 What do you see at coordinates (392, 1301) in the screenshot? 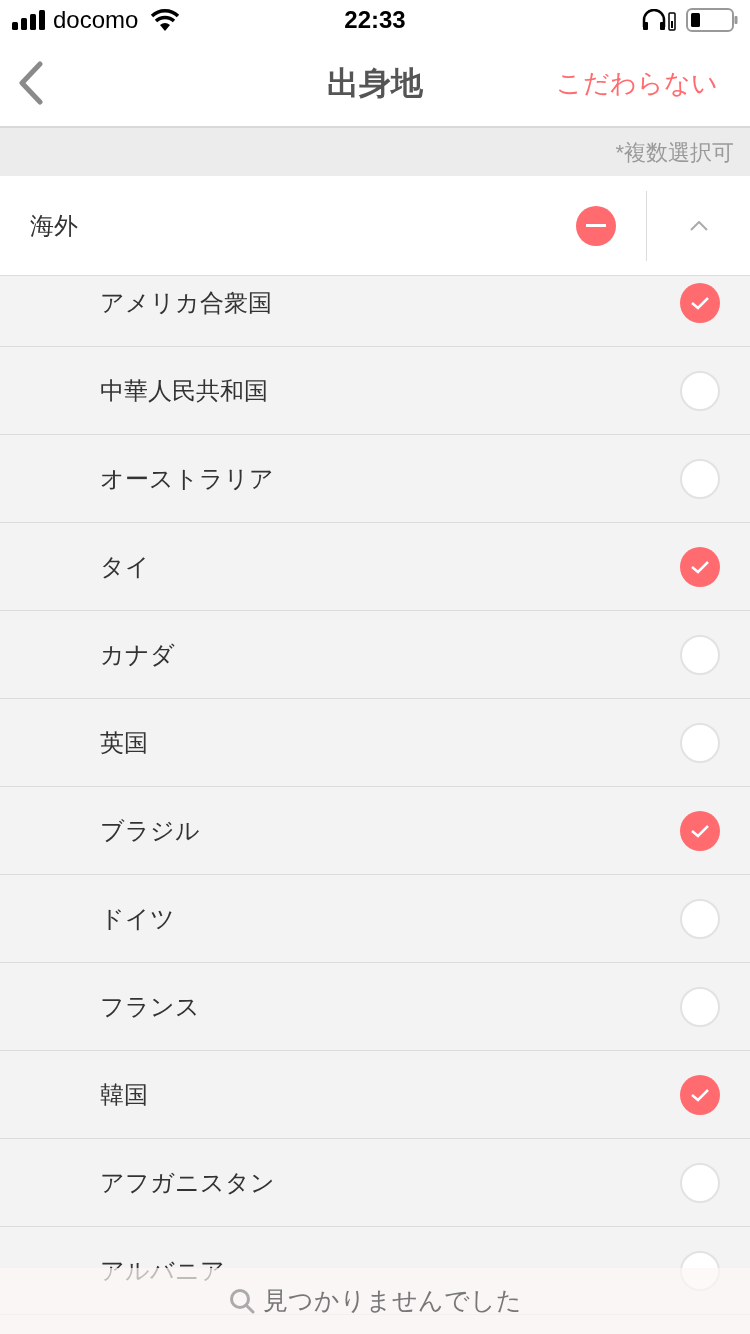
I see `search-status-text: 見つかりませんでした` at bounding box center [392, 1301].